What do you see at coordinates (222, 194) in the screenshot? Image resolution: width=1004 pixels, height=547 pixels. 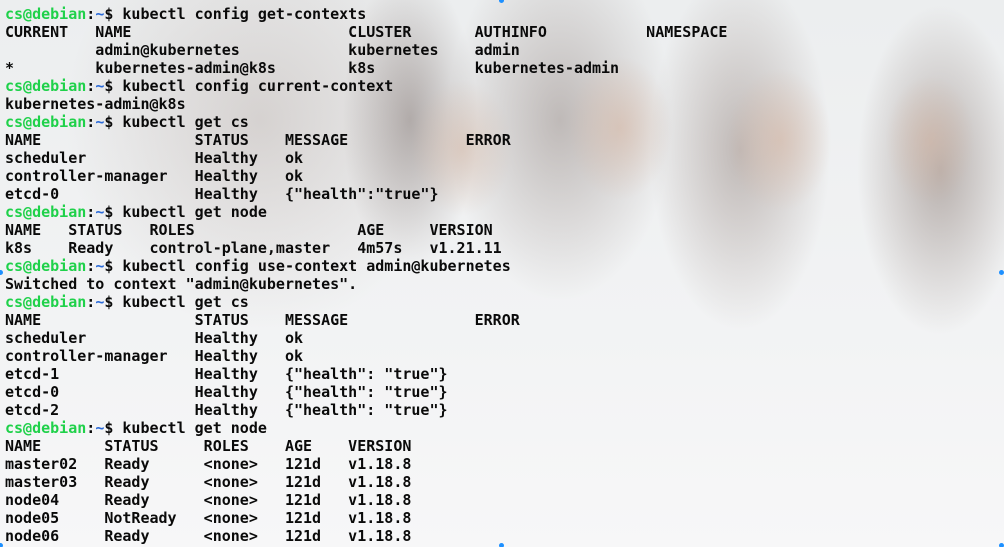 I see `output-line: etcd-0 Healthy {"health":"true"}` at bounding box center [222, 194].